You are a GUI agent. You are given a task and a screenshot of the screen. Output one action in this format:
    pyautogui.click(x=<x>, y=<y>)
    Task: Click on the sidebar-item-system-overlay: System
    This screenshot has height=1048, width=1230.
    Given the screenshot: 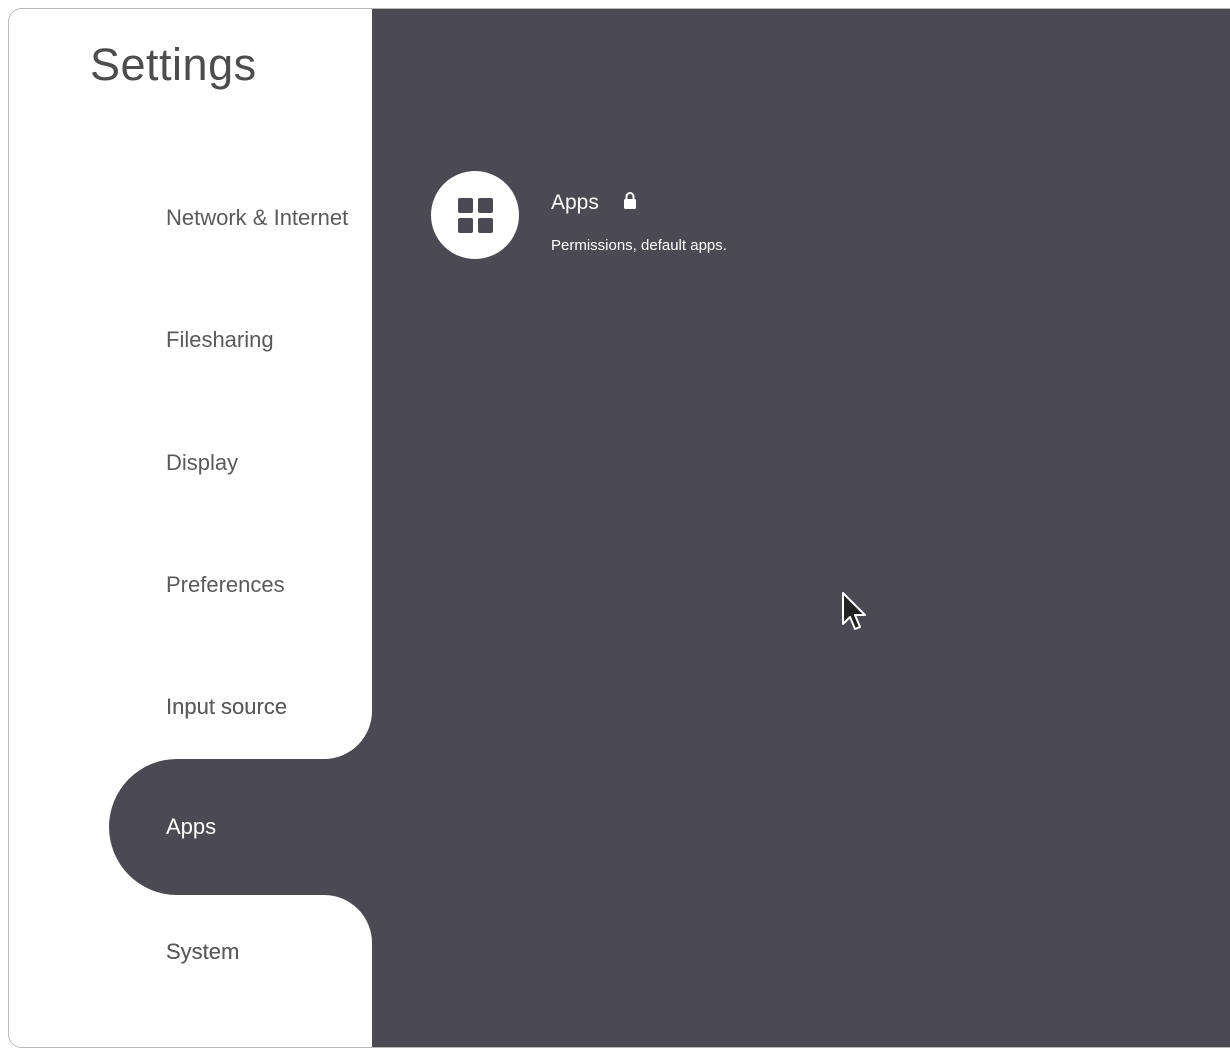 What is the action you would take?
    pyautogui.click(x=202, y=952)
    